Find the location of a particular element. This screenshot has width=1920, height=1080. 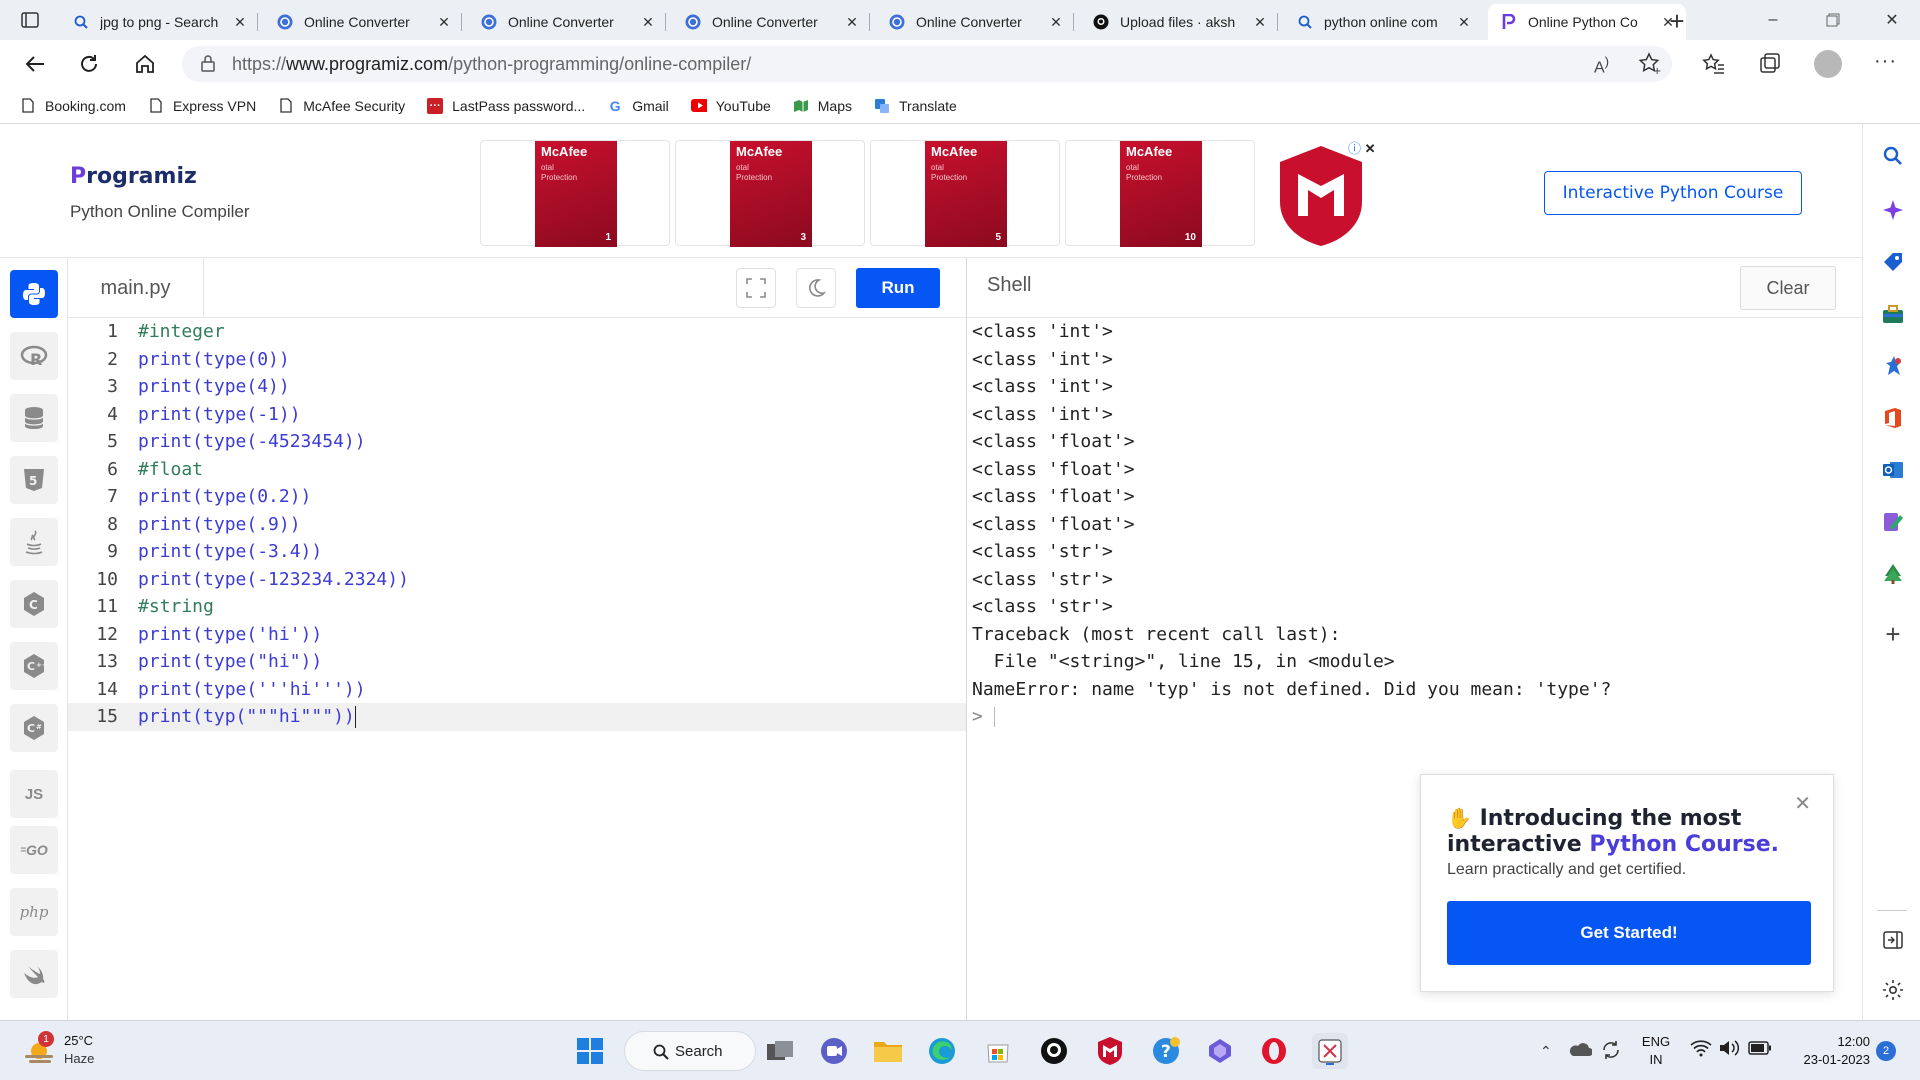

ad-info-close-icon: ⓘ ✕ is located at coordinates (1362, 147).